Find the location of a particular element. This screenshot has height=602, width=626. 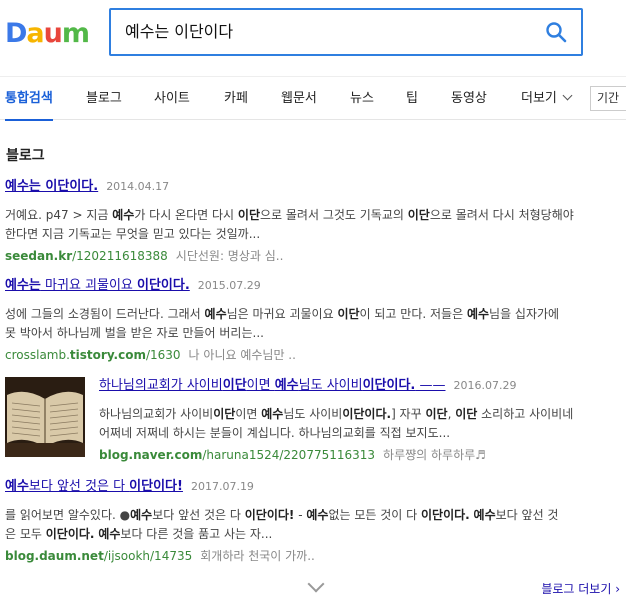

snippet-text: 님은 마귀요 괴물이요 is located at coordinates (282, 314).